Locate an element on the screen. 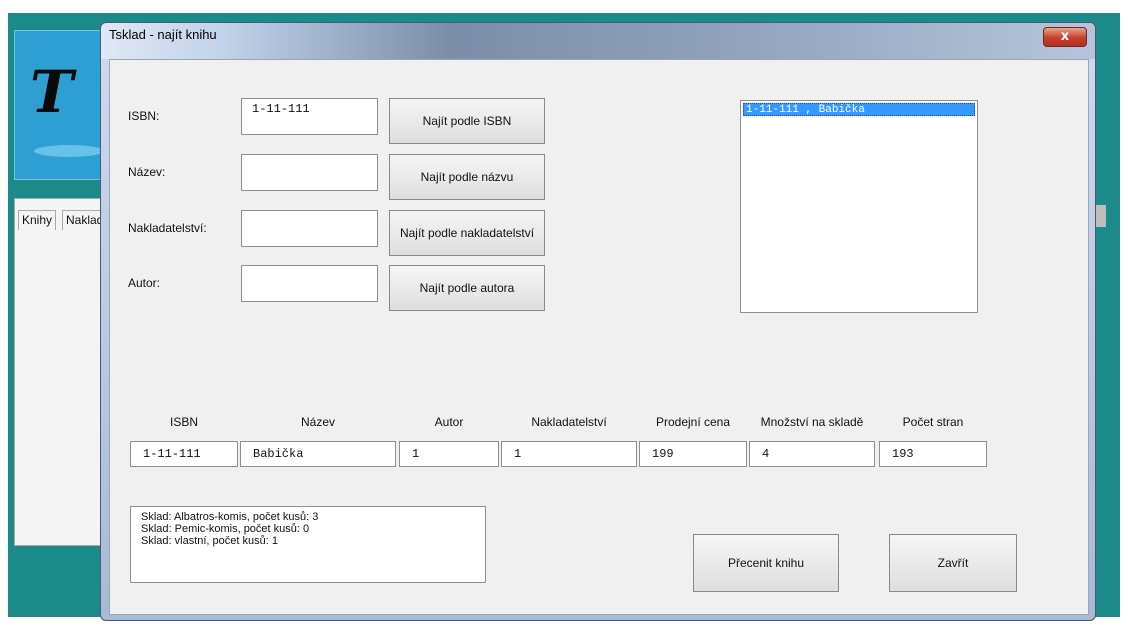 This screenshot has height=625, width=1128. isbn-input: 1-11-111 is located at coordinates (309, 116).